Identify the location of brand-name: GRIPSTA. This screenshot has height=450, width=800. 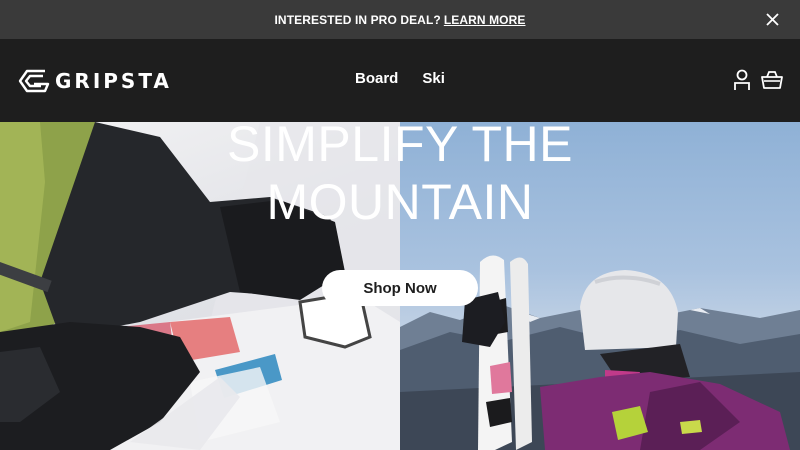
(113, 81).